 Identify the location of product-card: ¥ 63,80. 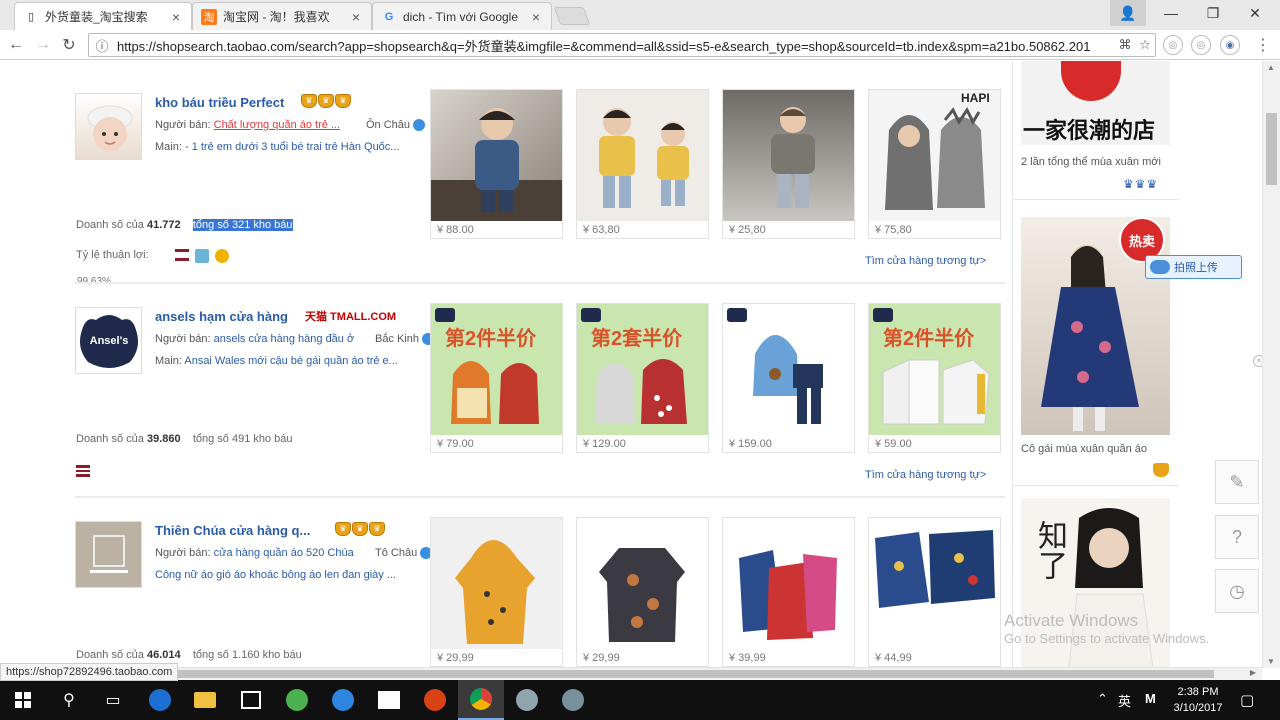
(642, 164).